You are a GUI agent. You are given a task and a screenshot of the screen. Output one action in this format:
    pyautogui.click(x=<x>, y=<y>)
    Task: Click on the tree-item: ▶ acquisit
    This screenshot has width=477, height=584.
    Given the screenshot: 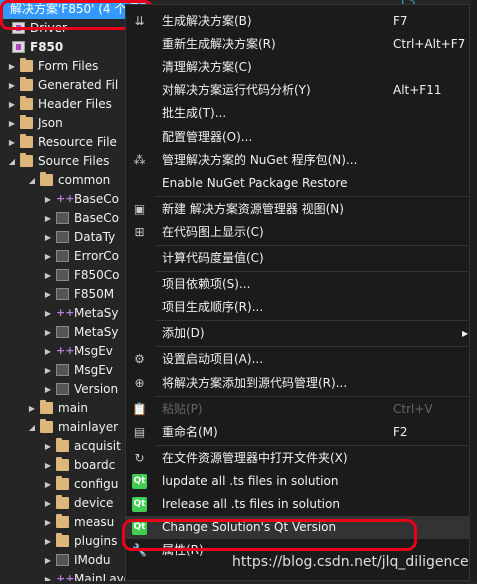 What is the action you would take?
    pyautogui.click(x=70, y=446)
    